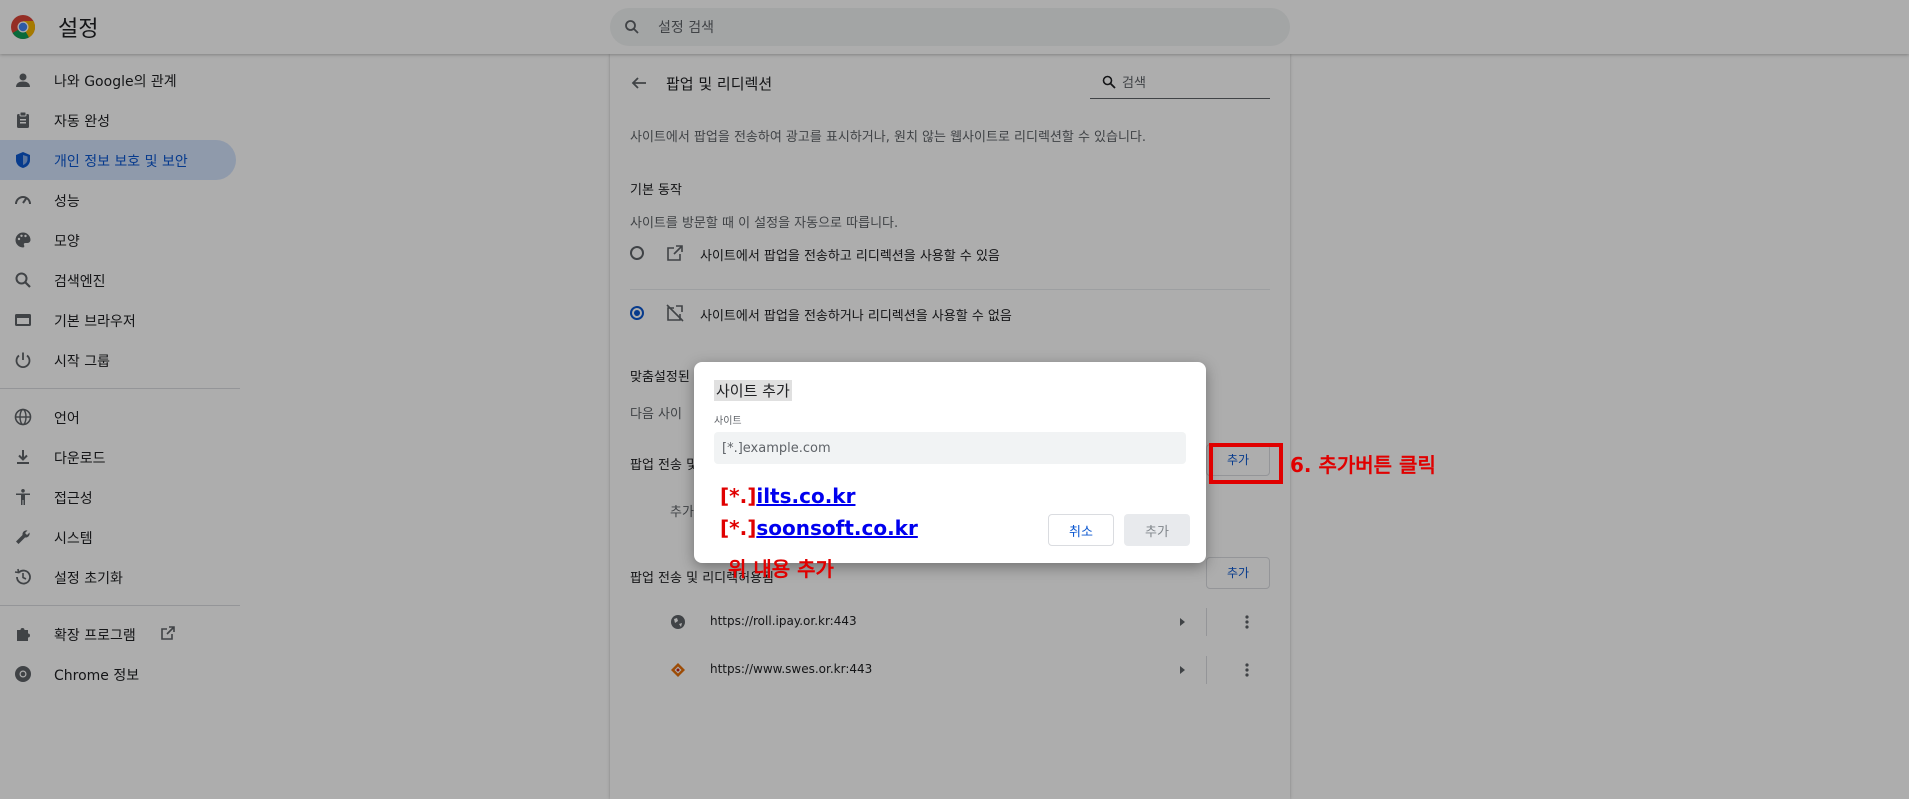 The height and width of the screenshot is (799, 1909). What do you see at coordinates (1363, 465) in the screenshot?
I see `annotation-step: 6. 추가버튼 클릭` at bounding box center [1363, 465].